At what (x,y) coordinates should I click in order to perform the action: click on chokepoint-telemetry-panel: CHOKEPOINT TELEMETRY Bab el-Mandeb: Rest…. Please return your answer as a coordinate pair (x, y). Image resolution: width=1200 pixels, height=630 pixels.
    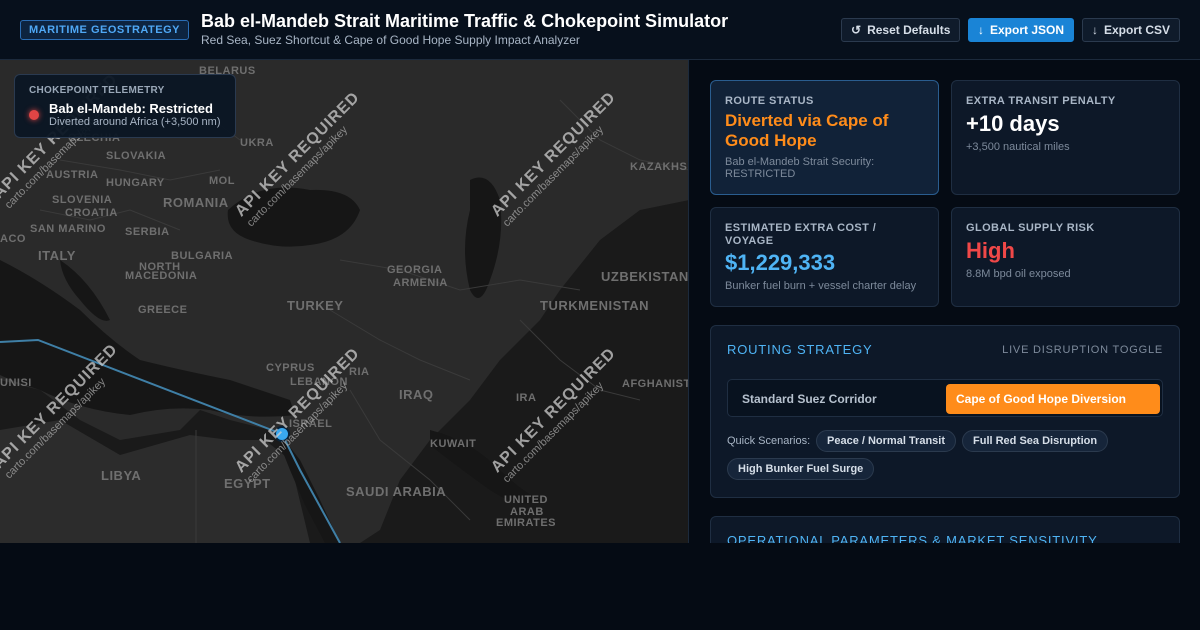
    Looking at the image, I should click on (125, 106).